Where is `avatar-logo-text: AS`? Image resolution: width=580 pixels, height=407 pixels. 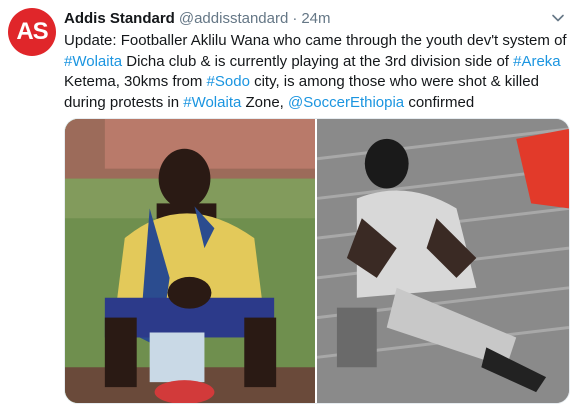
avatar-logo-text: AS is located at coordinates (32, 31).